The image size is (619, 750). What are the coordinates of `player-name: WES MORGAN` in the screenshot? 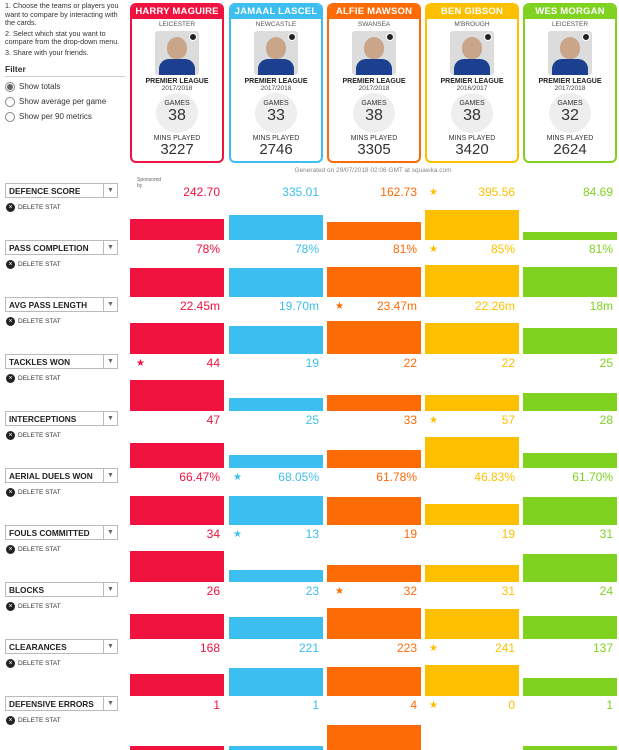 It's located at (570, 12).